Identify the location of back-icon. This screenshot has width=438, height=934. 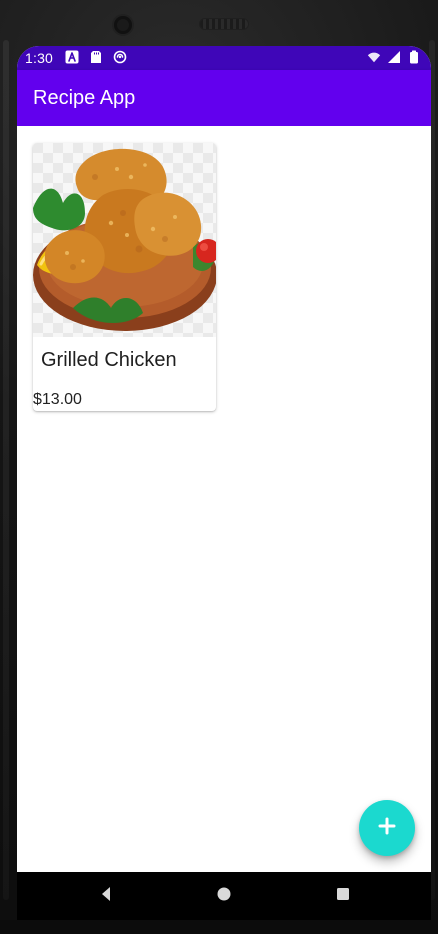
(106, 896).